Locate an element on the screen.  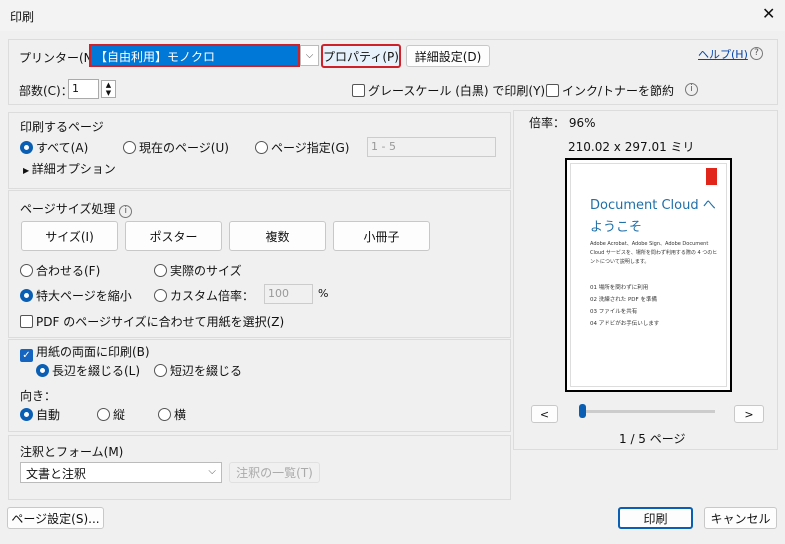
help-link: ヘルプ(H) is located at coordinates (723, 54).